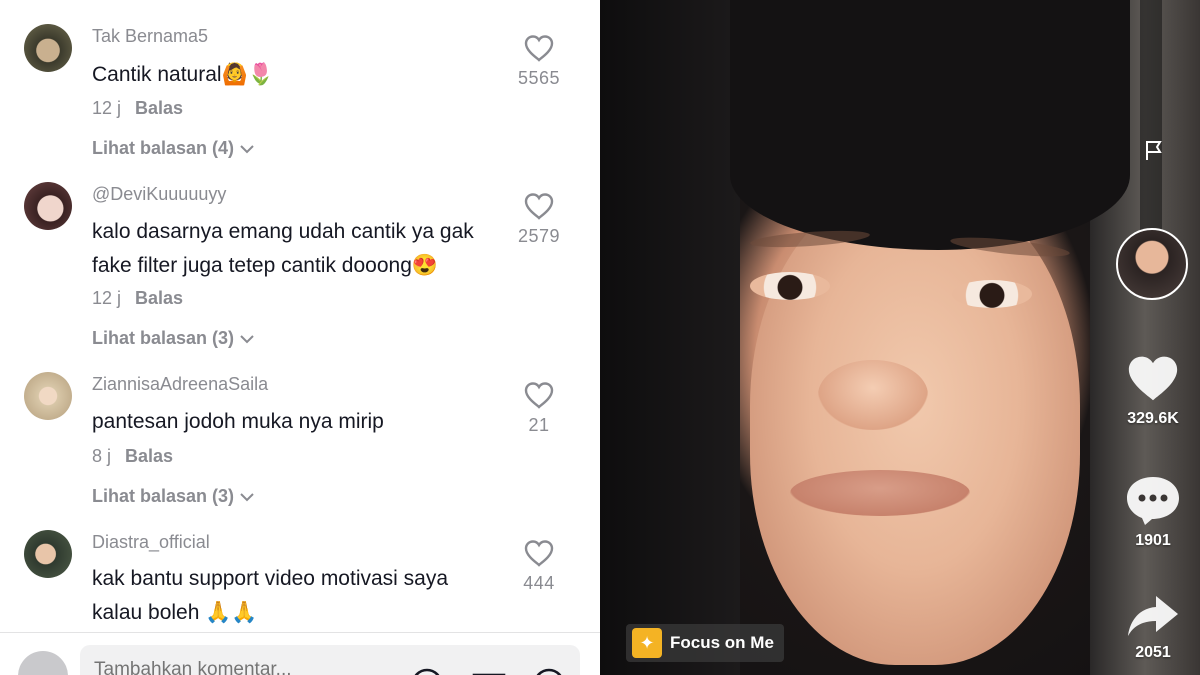 This screenshot has width=1200, height=675. I want to click on comment-text-line: kalau boleh, so click(146, 612).